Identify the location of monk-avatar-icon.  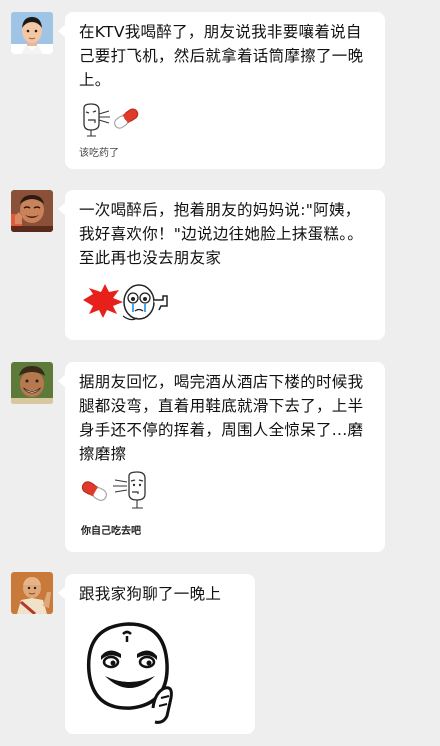
(32, 593).